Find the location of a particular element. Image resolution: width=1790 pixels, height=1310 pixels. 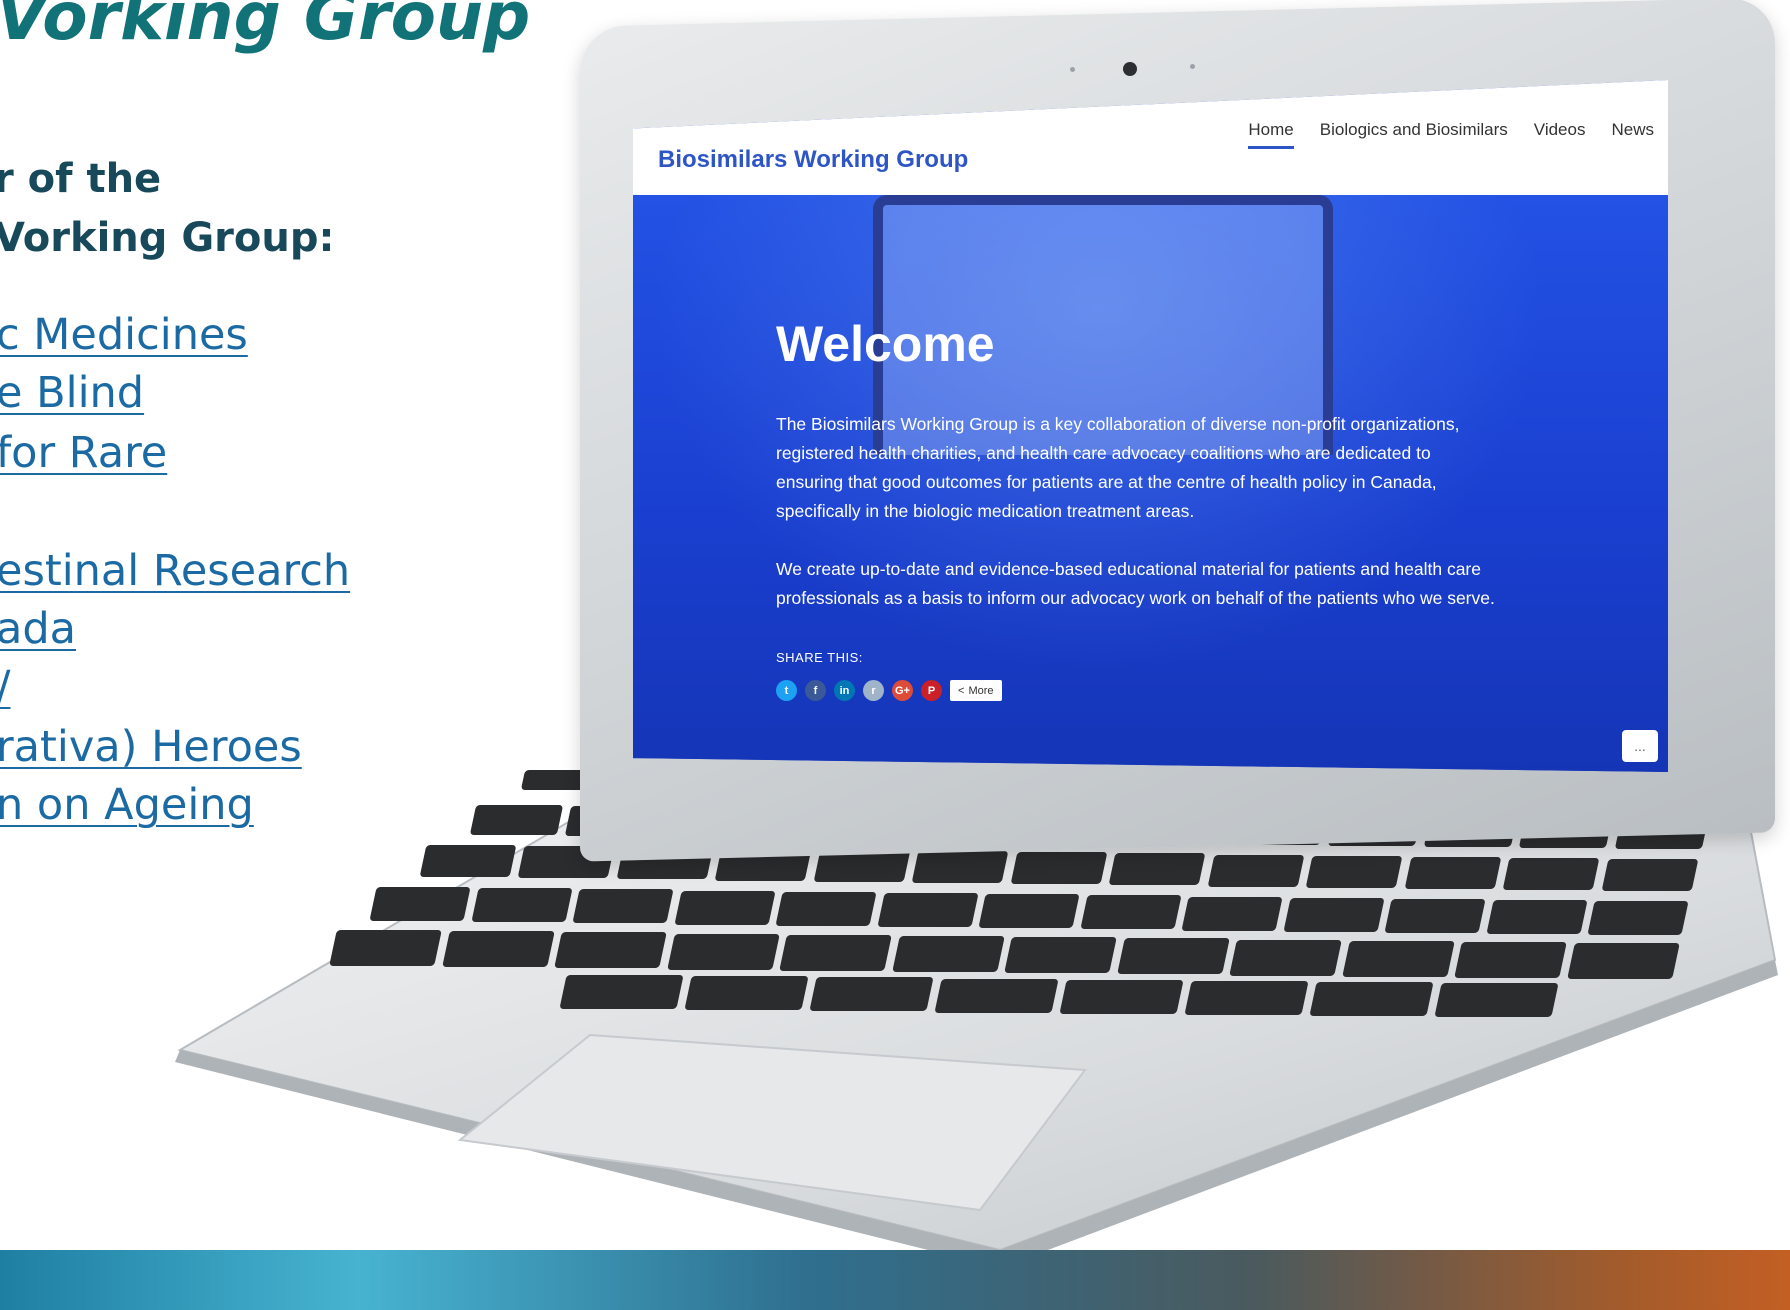

nav-news: News is located at coordinates (1632, 134).